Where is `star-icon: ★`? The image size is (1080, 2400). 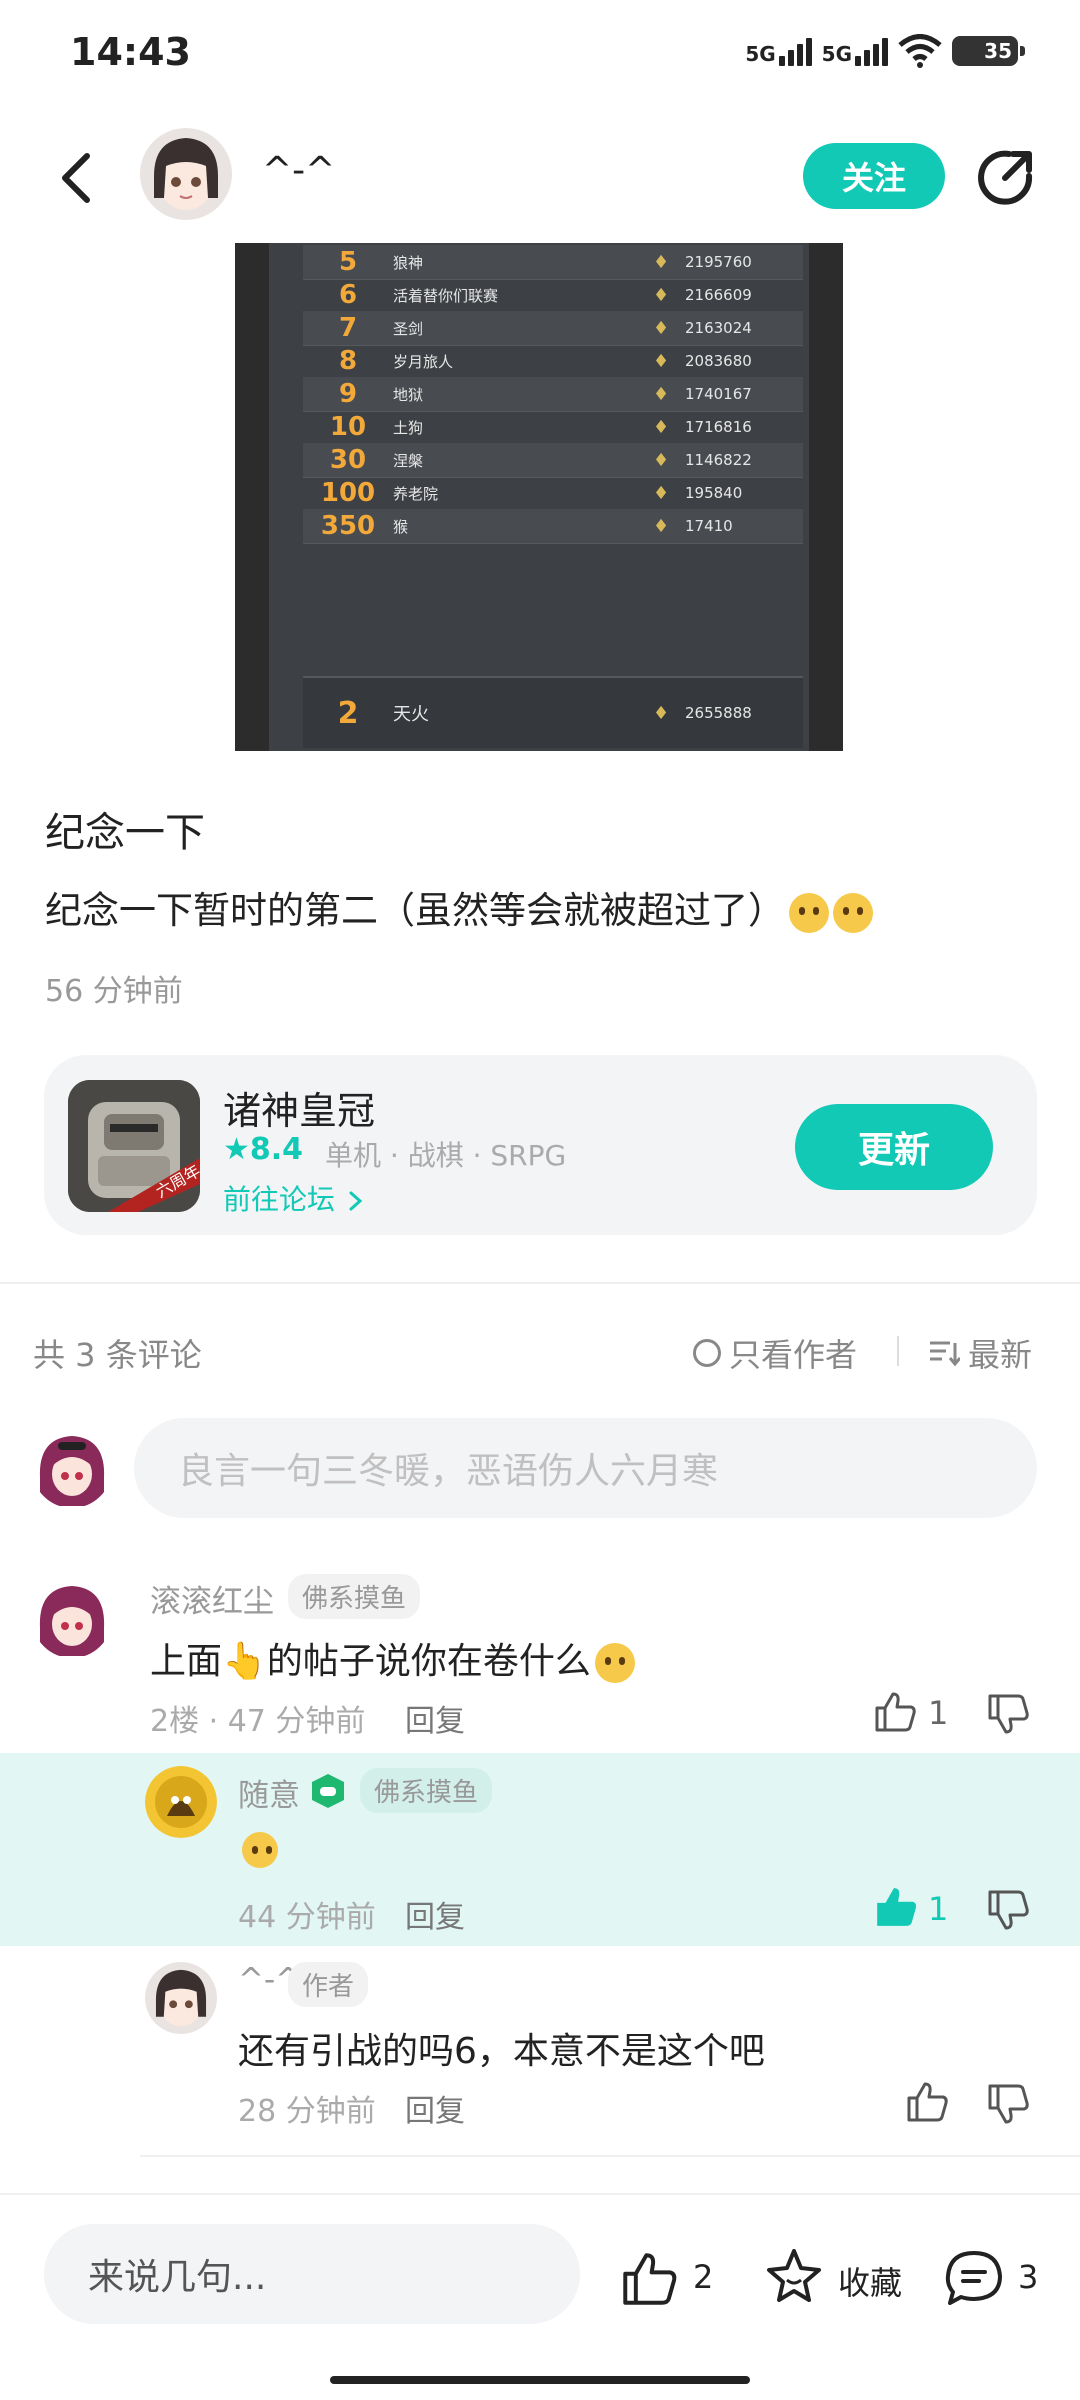 star-icon: ★ is located at coordinates (236, 1149).